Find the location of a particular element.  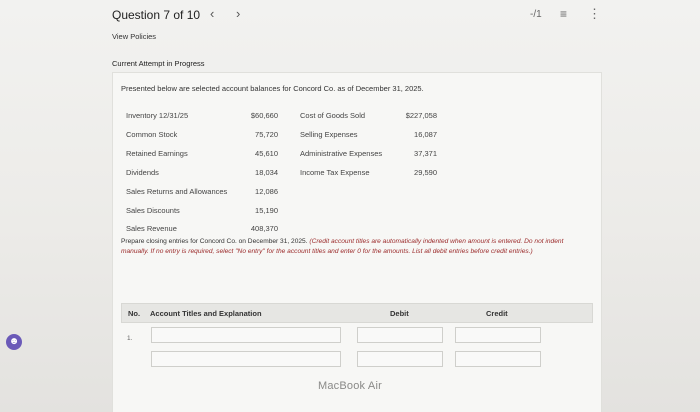

balance-value: 12,086 is located at coordinates (266, 191).